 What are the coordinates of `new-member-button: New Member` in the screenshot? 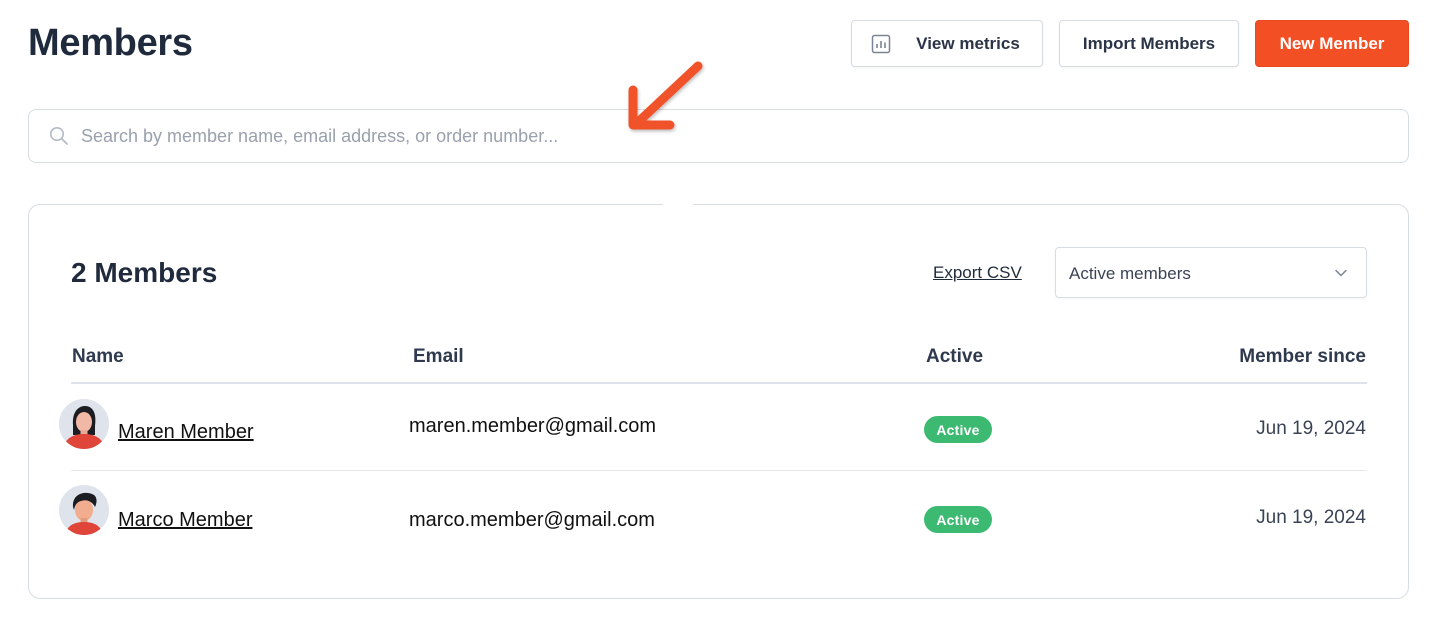 It's located at (1332, 43).